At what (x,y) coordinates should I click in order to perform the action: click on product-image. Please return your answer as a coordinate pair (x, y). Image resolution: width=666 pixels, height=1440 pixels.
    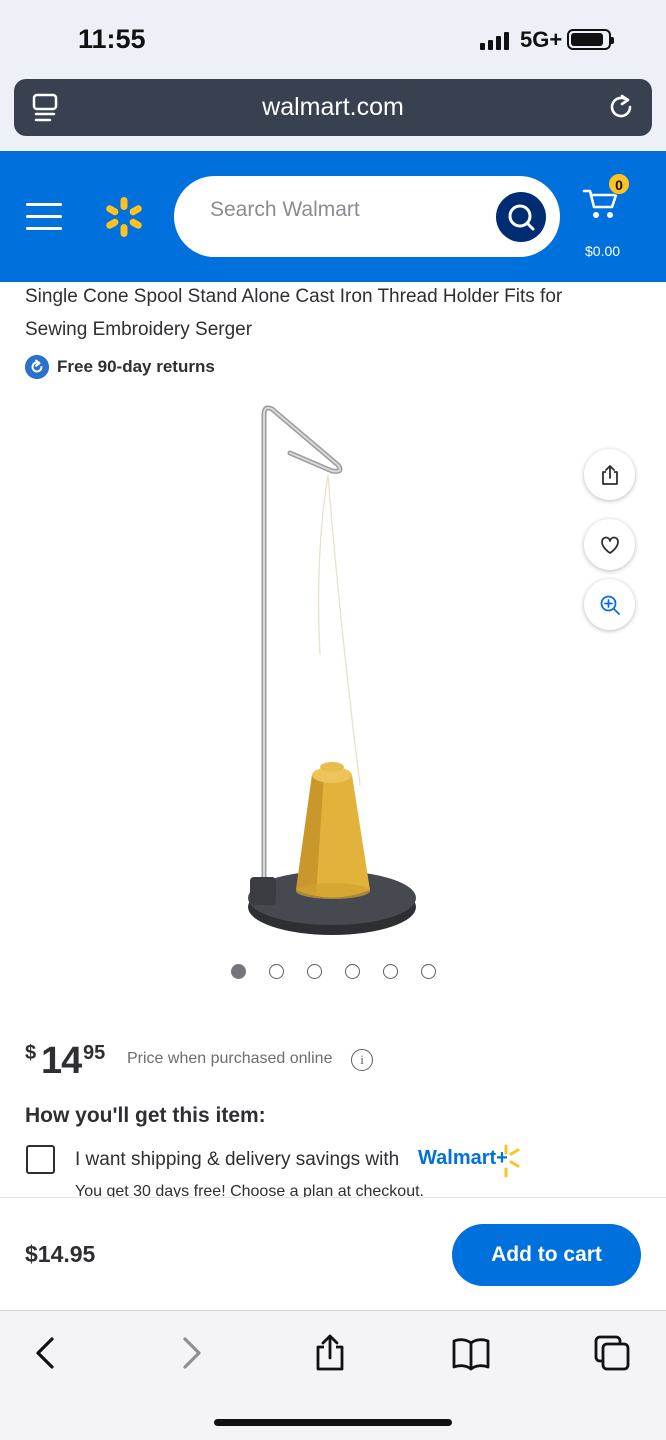
    Looking at the image, I should click on (335, 675).